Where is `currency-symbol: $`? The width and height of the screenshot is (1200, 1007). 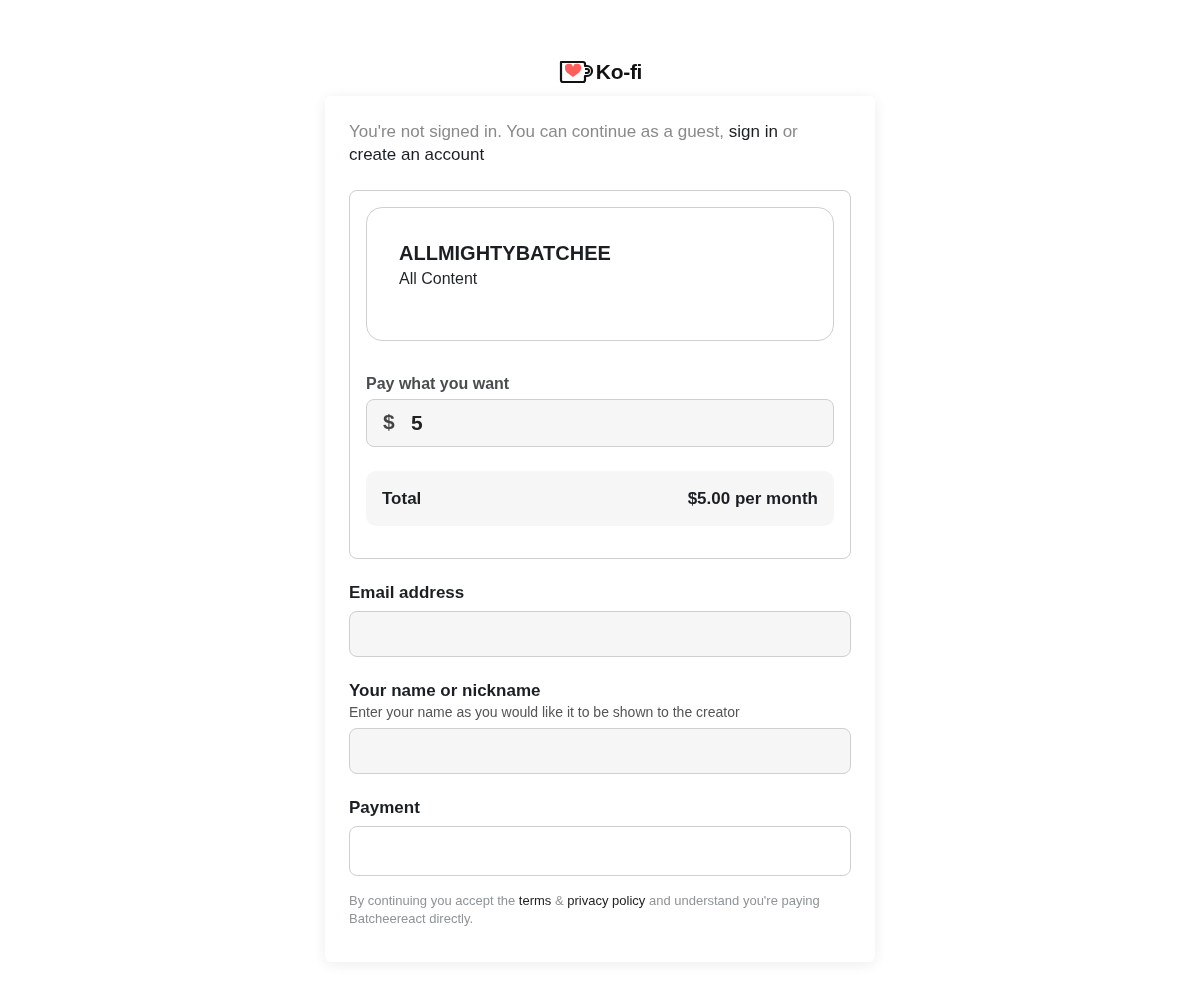
currency-symbol: $ is located at coordinates (389, 422).